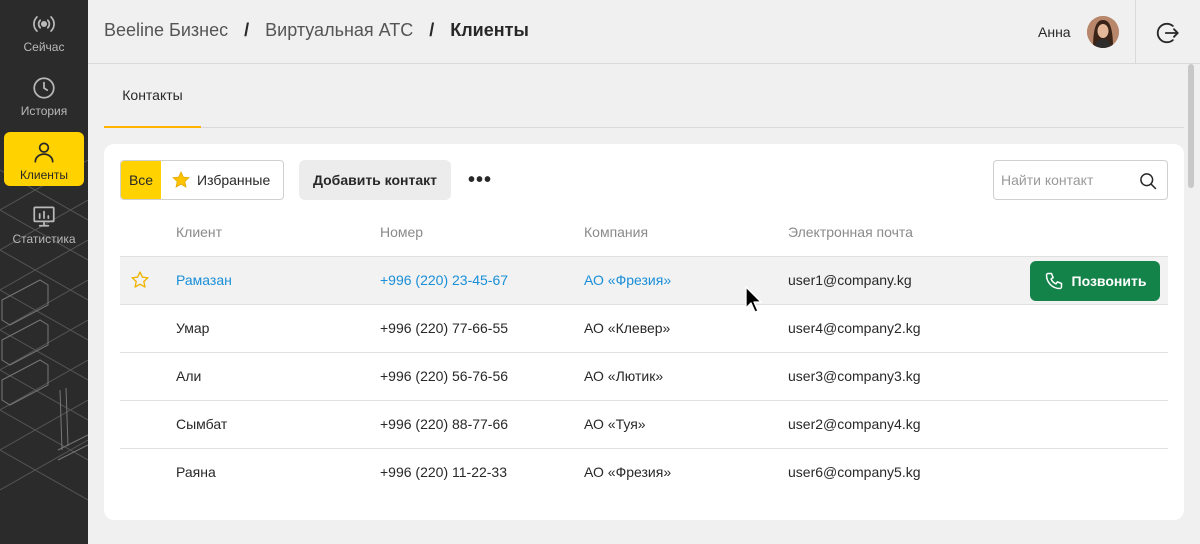 The height and width of the screenshot is (544, 1200). Describe the element at coordinates (339, 30) in the screenshot. I see `breadcrumb-item: Виртуальная АТС` at that location.